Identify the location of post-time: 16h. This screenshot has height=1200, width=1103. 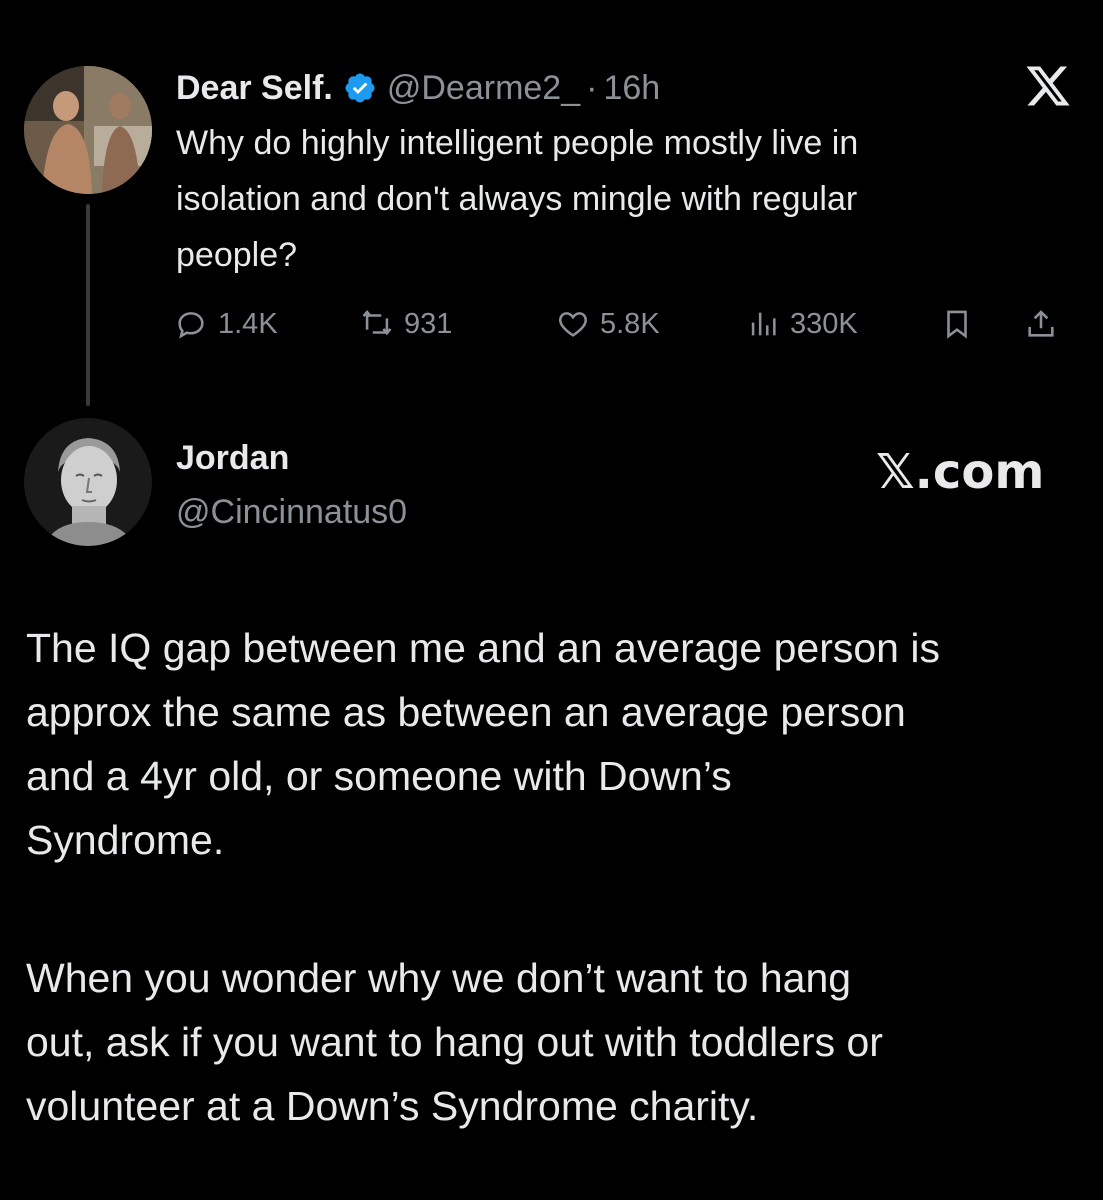
(631, 88).